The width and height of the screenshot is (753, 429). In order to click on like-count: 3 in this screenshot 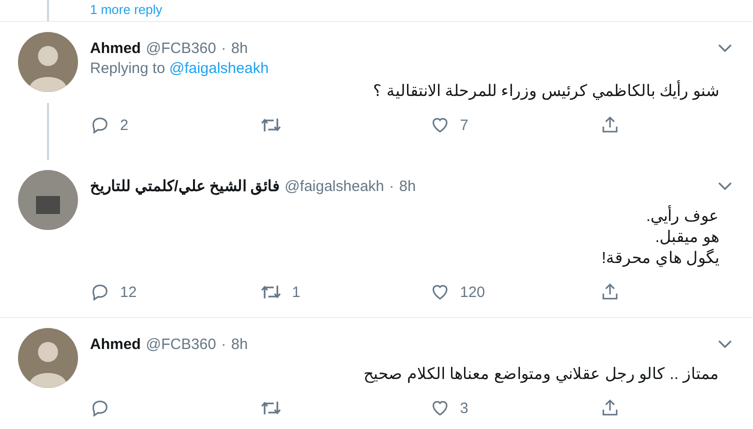, I will do `click(464, 408)`.